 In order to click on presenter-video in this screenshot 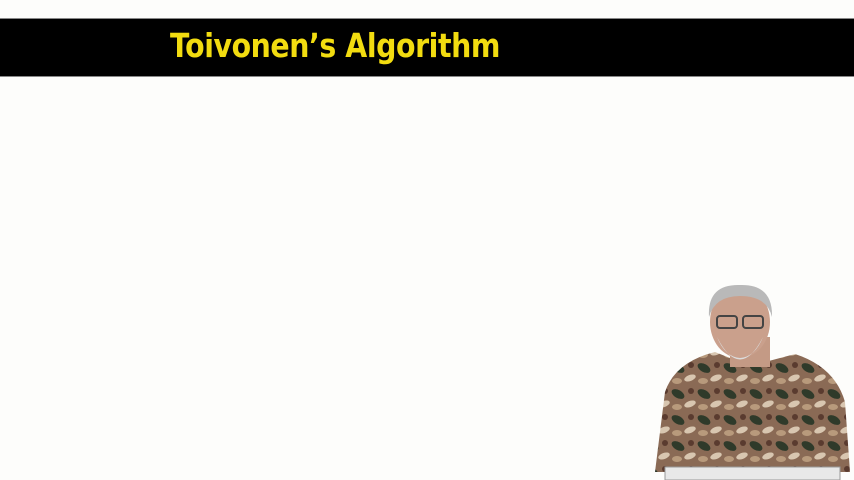, I will do `click(752, 382)`.